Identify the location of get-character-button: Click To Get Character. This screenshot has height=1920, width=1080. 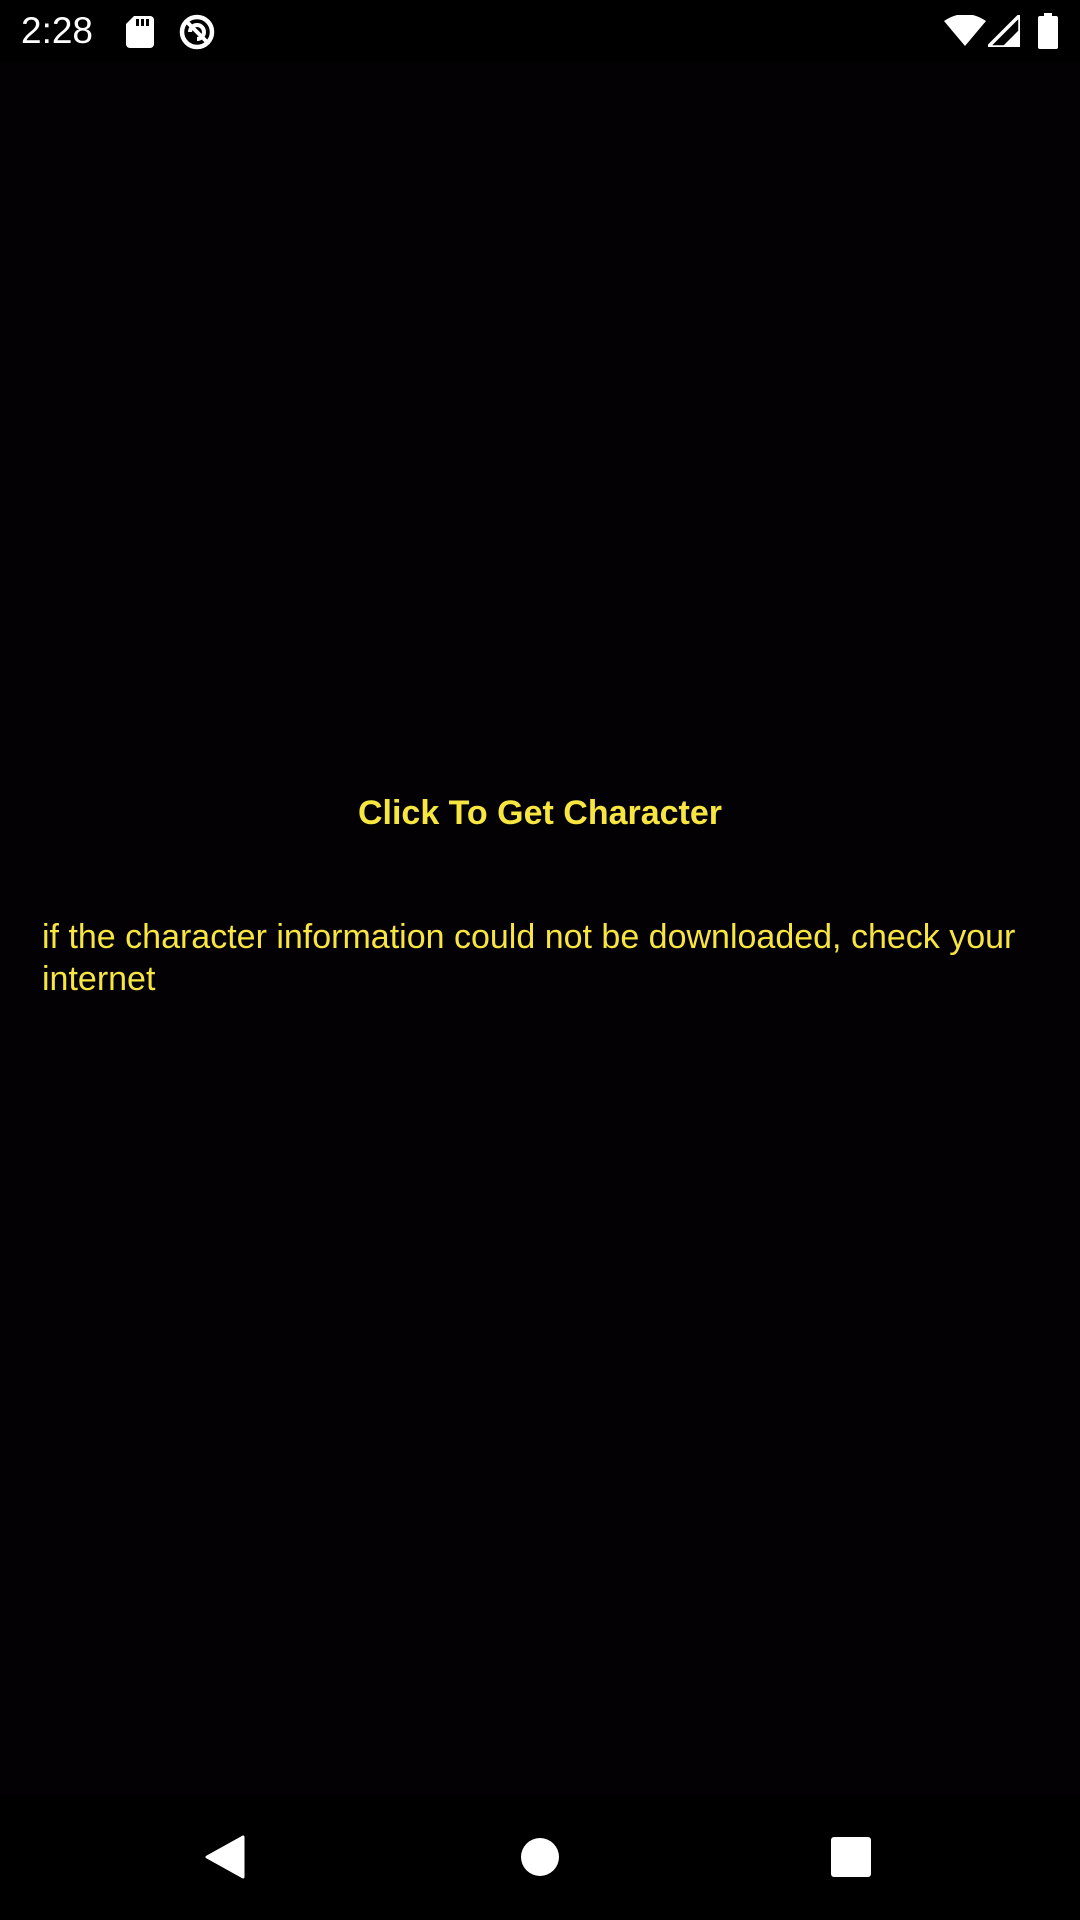
(540, 813).